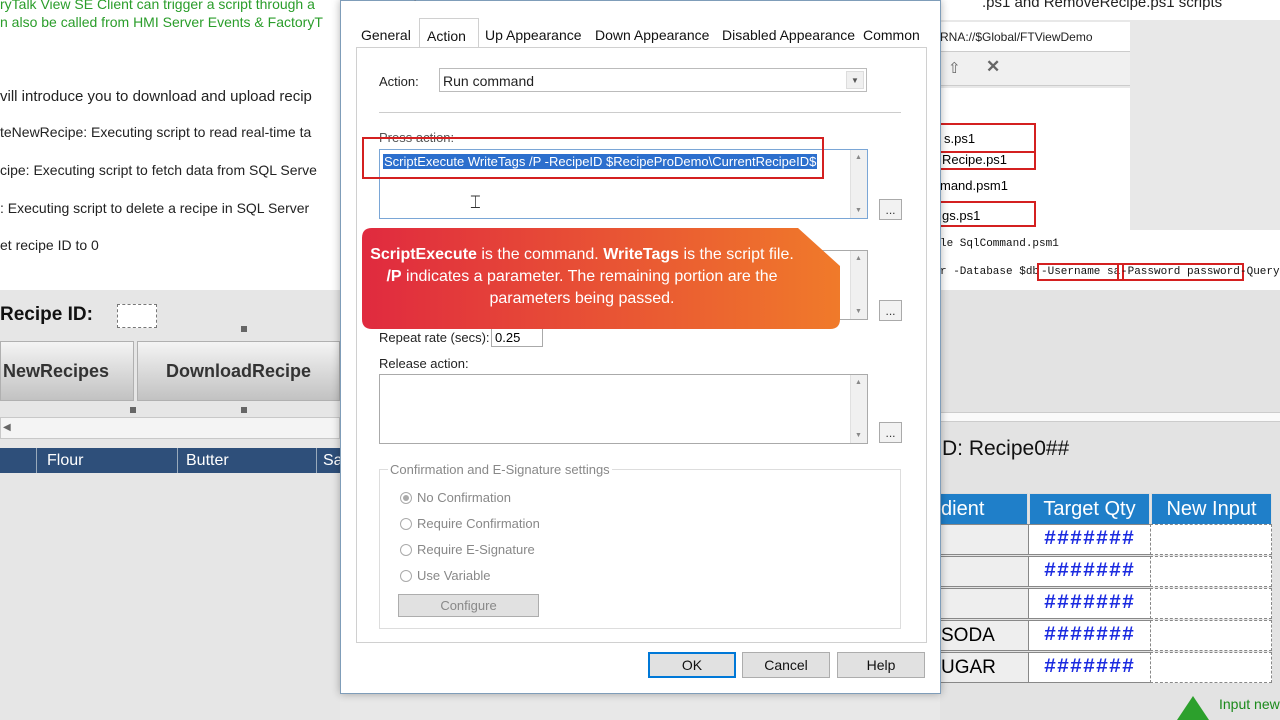 This screenshot has width=1280, height=720. I want to click on tab-general: General, so click(386, 35).